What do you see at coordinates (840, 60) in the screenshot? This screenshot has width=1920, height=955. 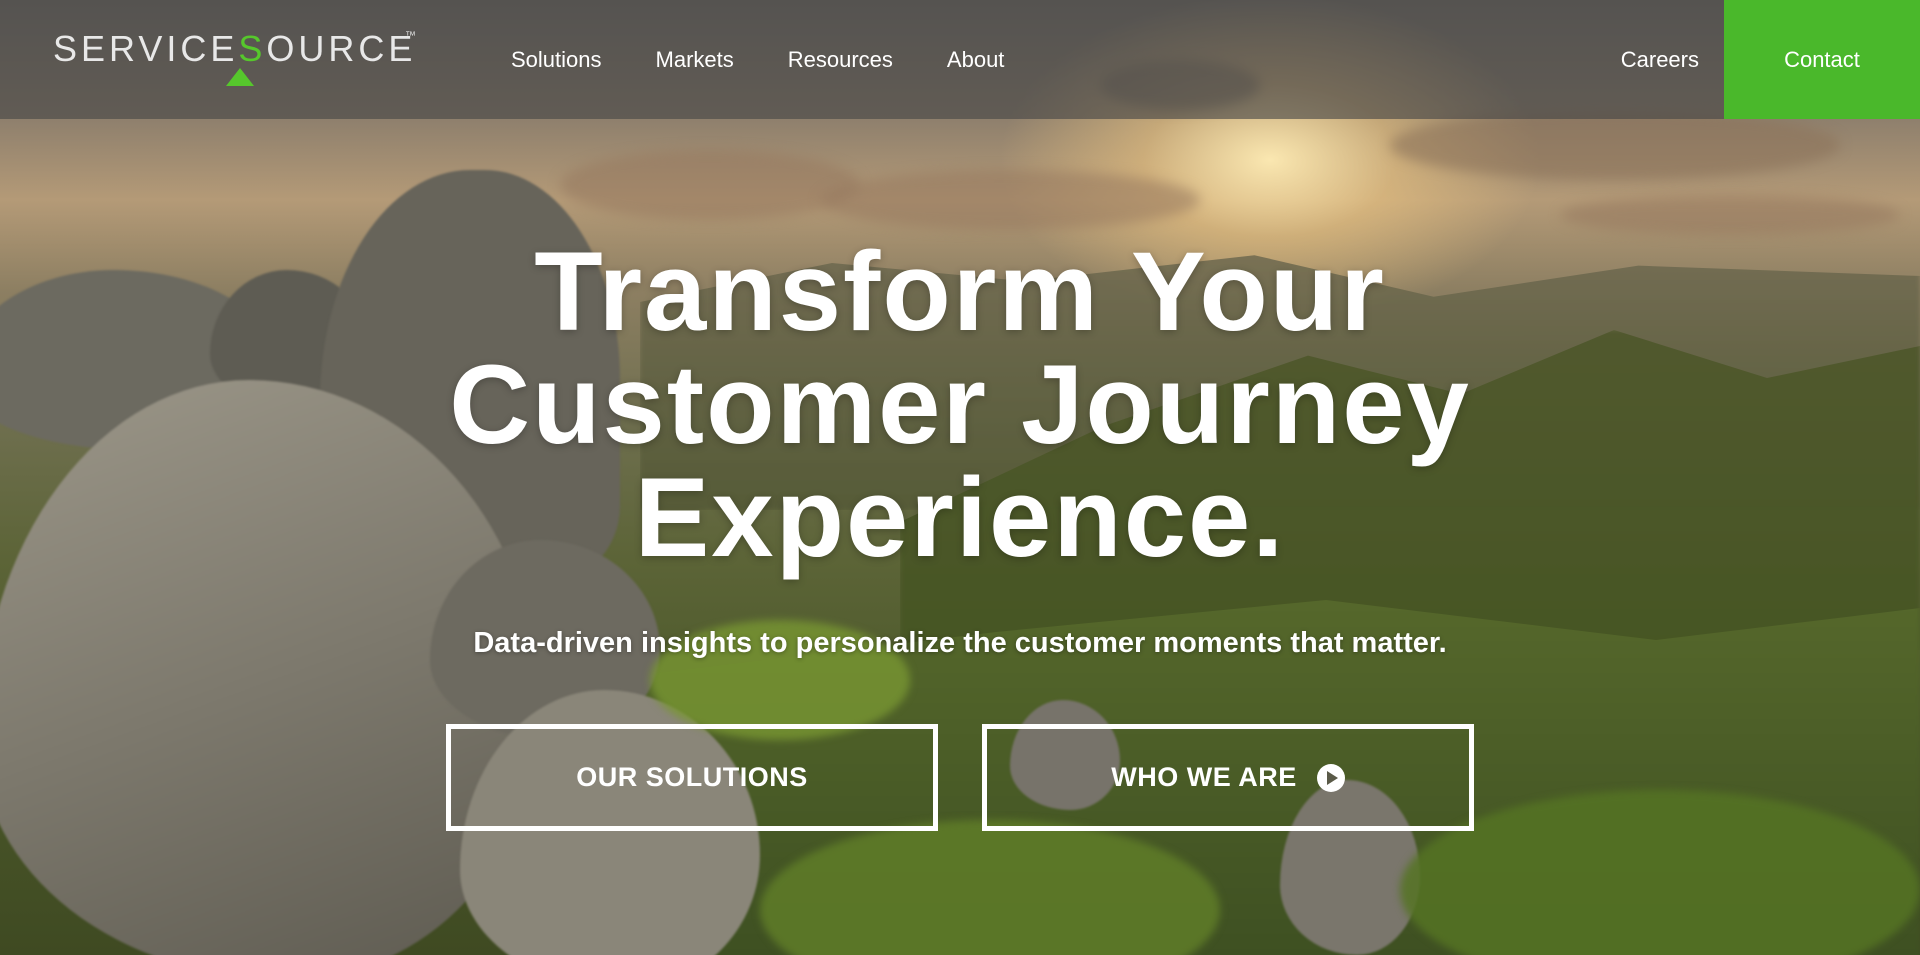 I see `nav-item-resources: Resources` at bounding box center [840, 60].